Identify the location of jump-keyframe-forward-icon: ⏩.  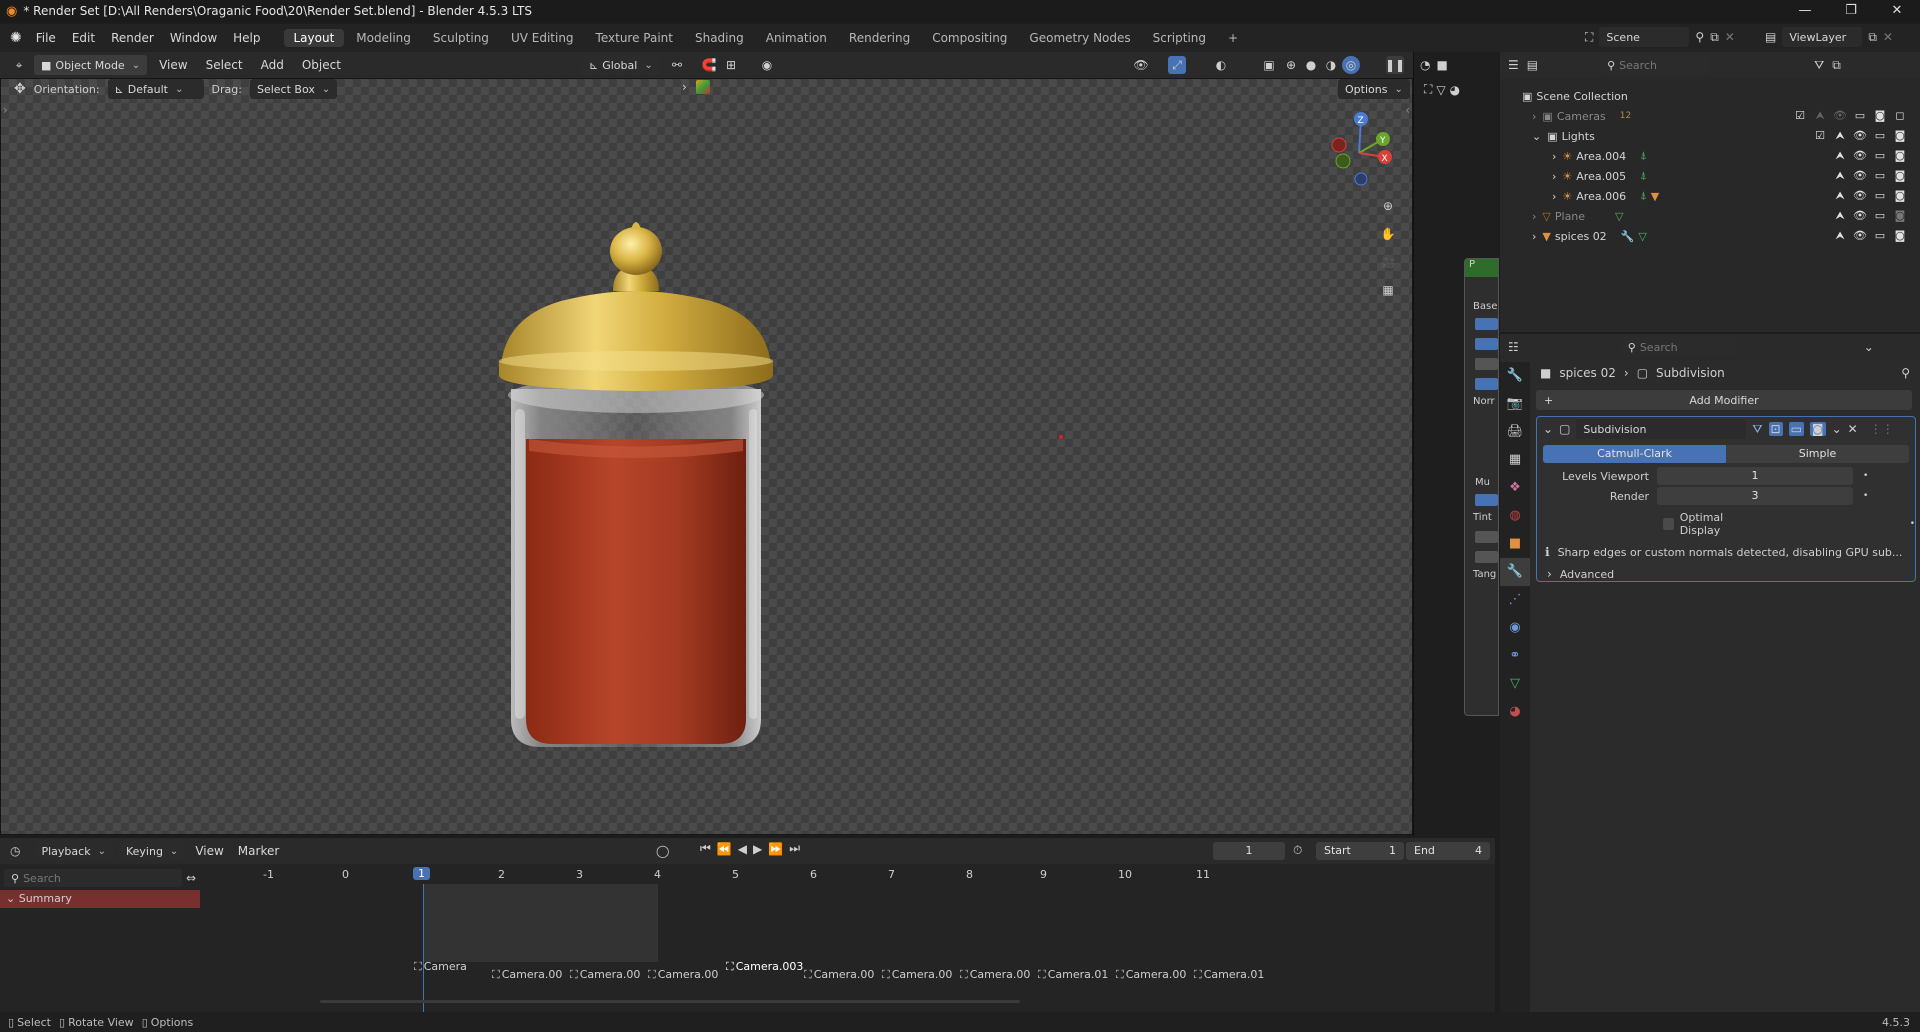
(775, 849).